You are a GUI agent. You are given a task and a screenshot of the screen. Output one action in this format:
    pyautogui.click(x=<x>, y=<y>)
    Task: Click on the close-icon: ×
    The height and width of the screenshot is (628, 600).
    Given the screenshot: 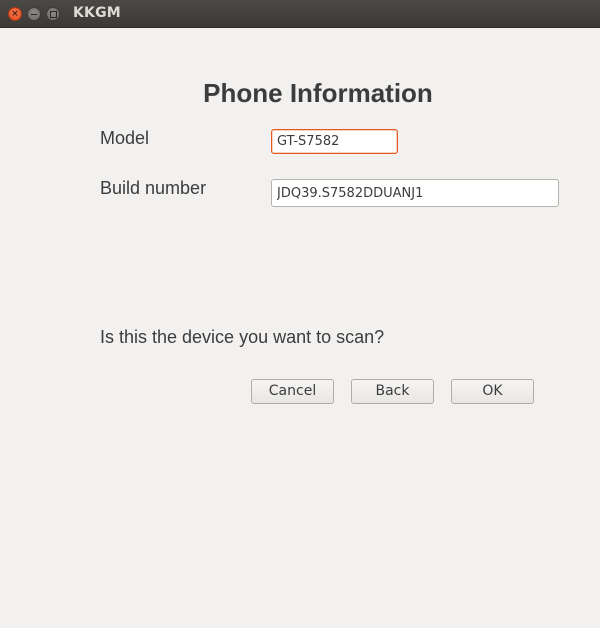 What is the action you would take?
    pyautogui.click(x=15, y=14)
    